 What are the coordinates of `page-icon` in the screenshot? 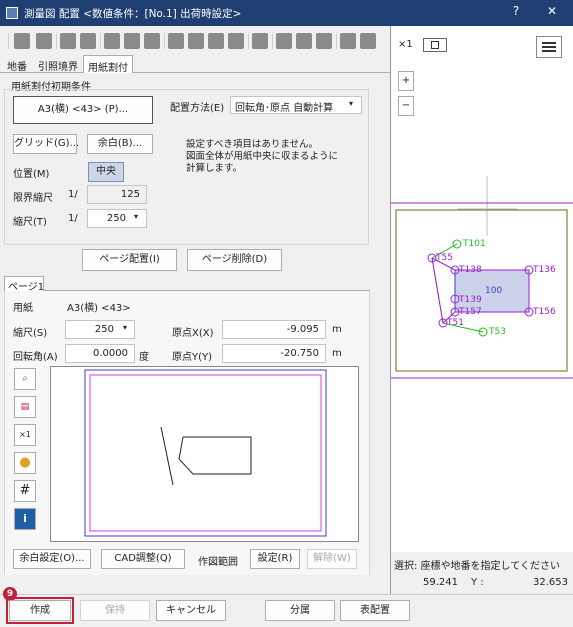 It's located at (112, 41).